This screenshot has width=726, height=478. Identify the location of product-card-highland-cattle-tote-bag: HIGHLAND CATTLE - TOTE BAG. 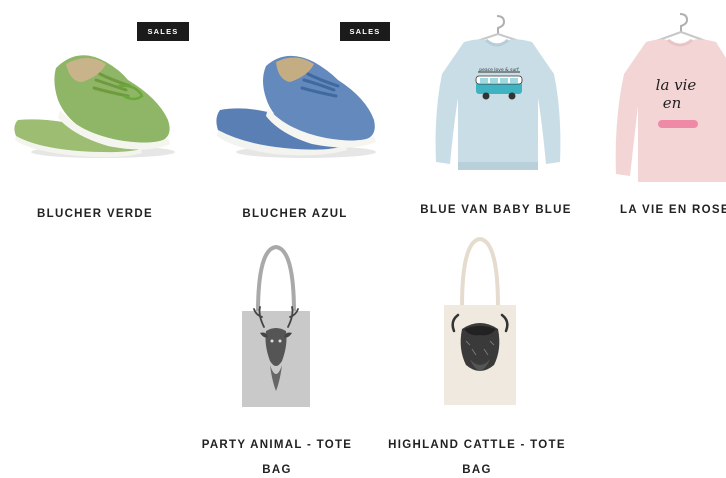
(477, 356).